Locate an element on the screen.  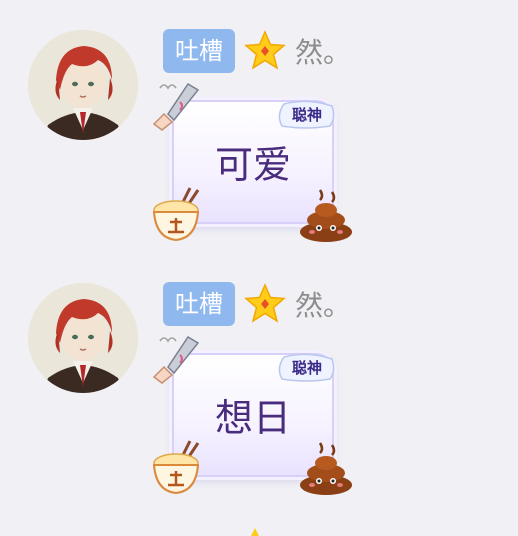
message-bubble: 想日 聪神 is located at coordinates (255, 418).